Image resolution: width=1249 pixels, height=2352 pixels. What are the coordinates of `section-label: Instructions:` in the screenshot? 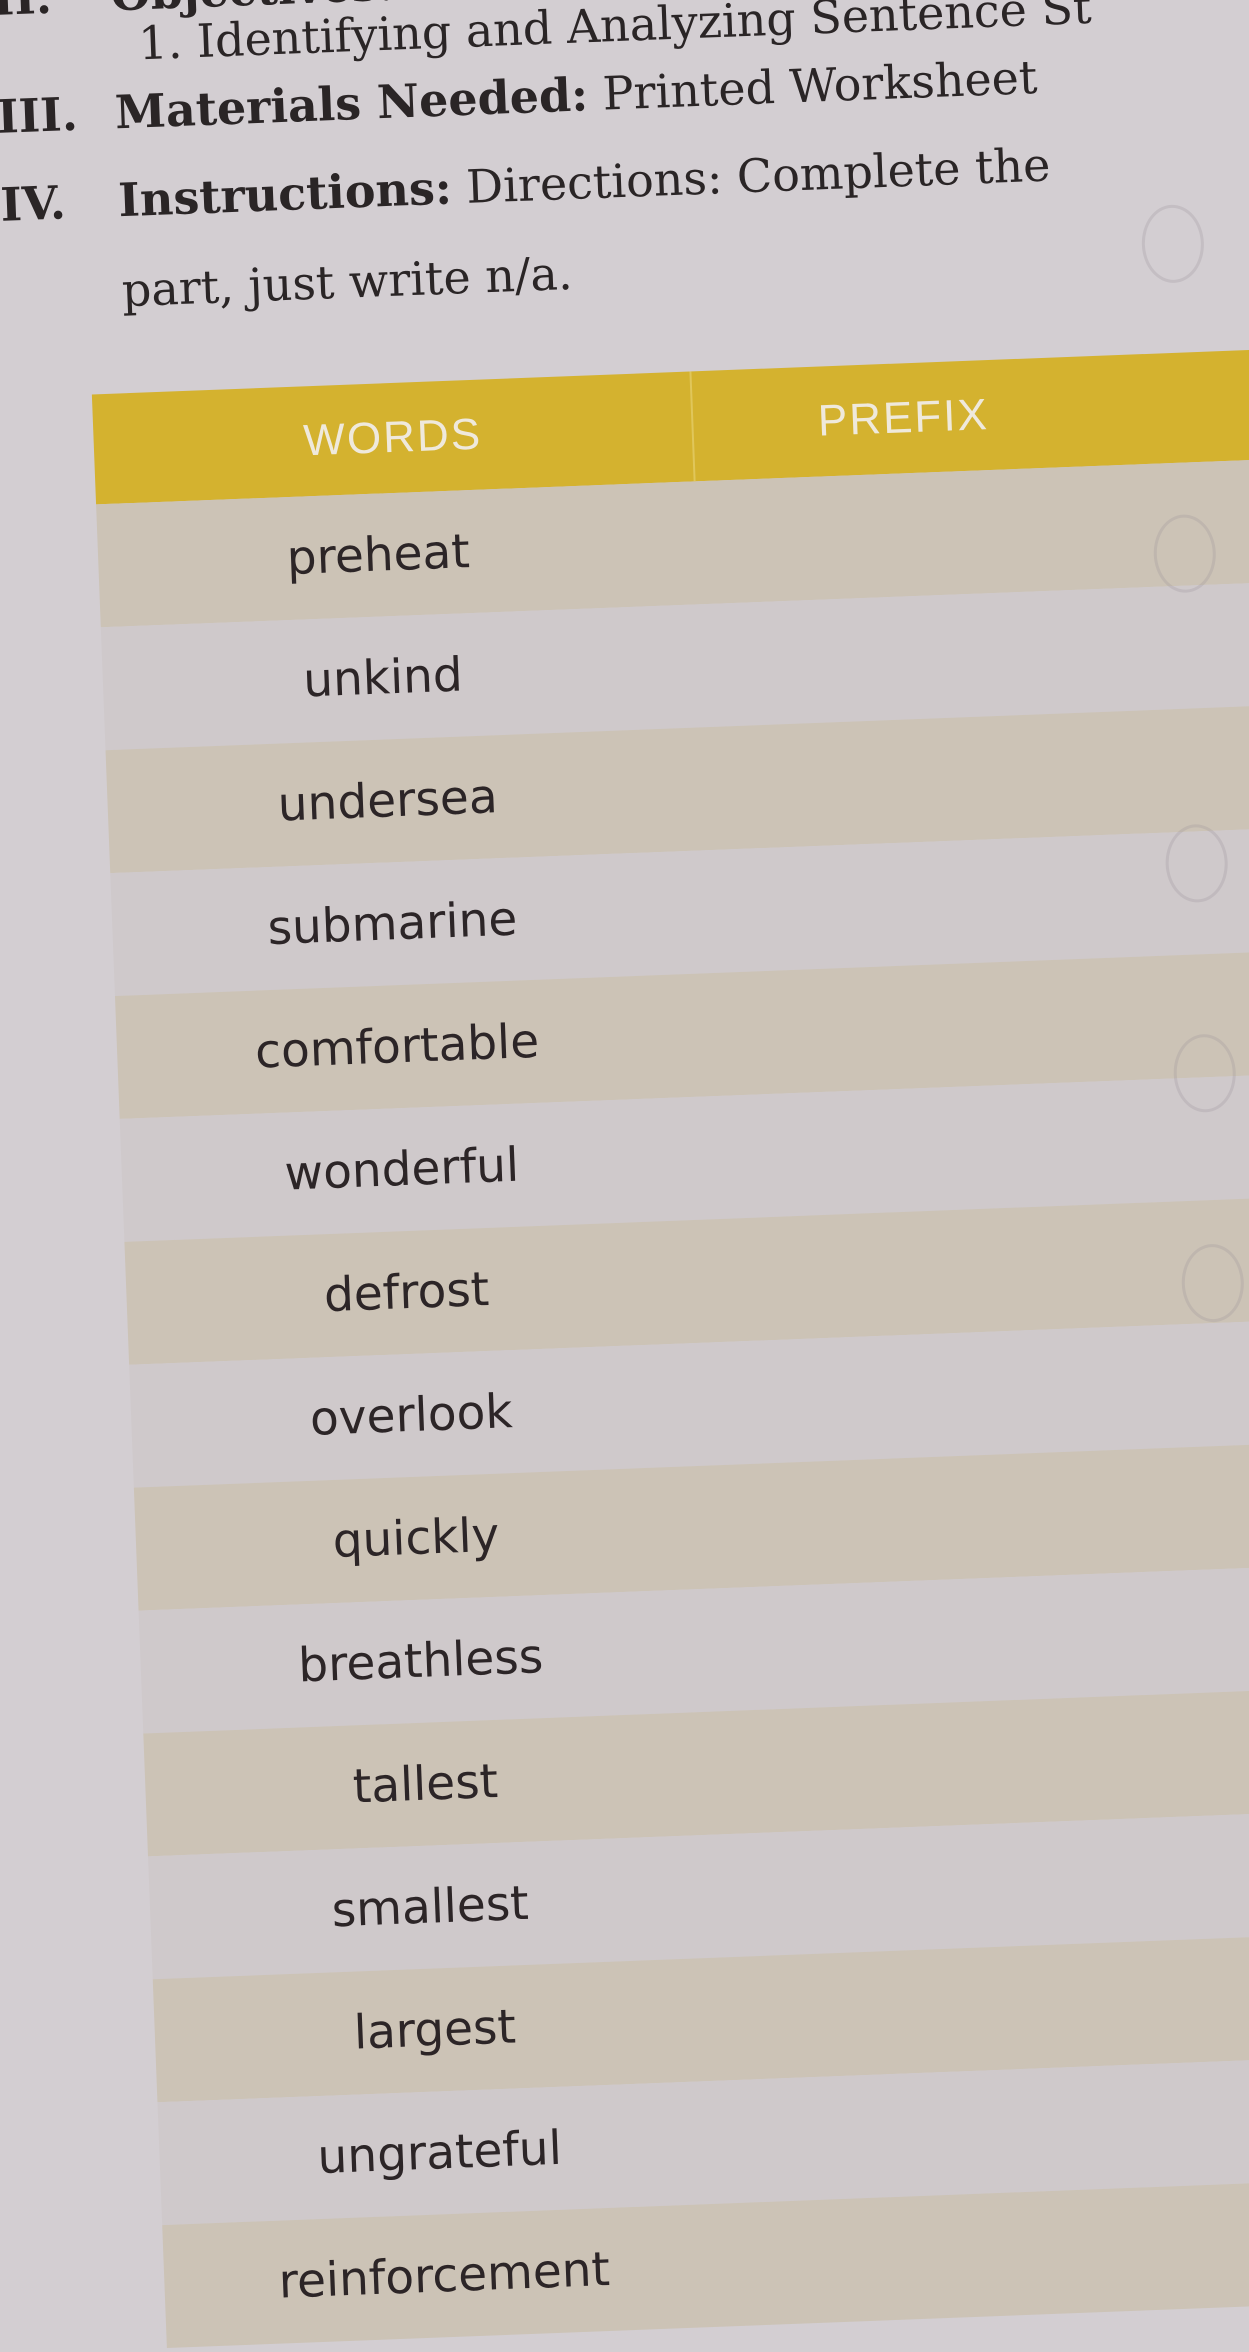 It's located at (285, 194).